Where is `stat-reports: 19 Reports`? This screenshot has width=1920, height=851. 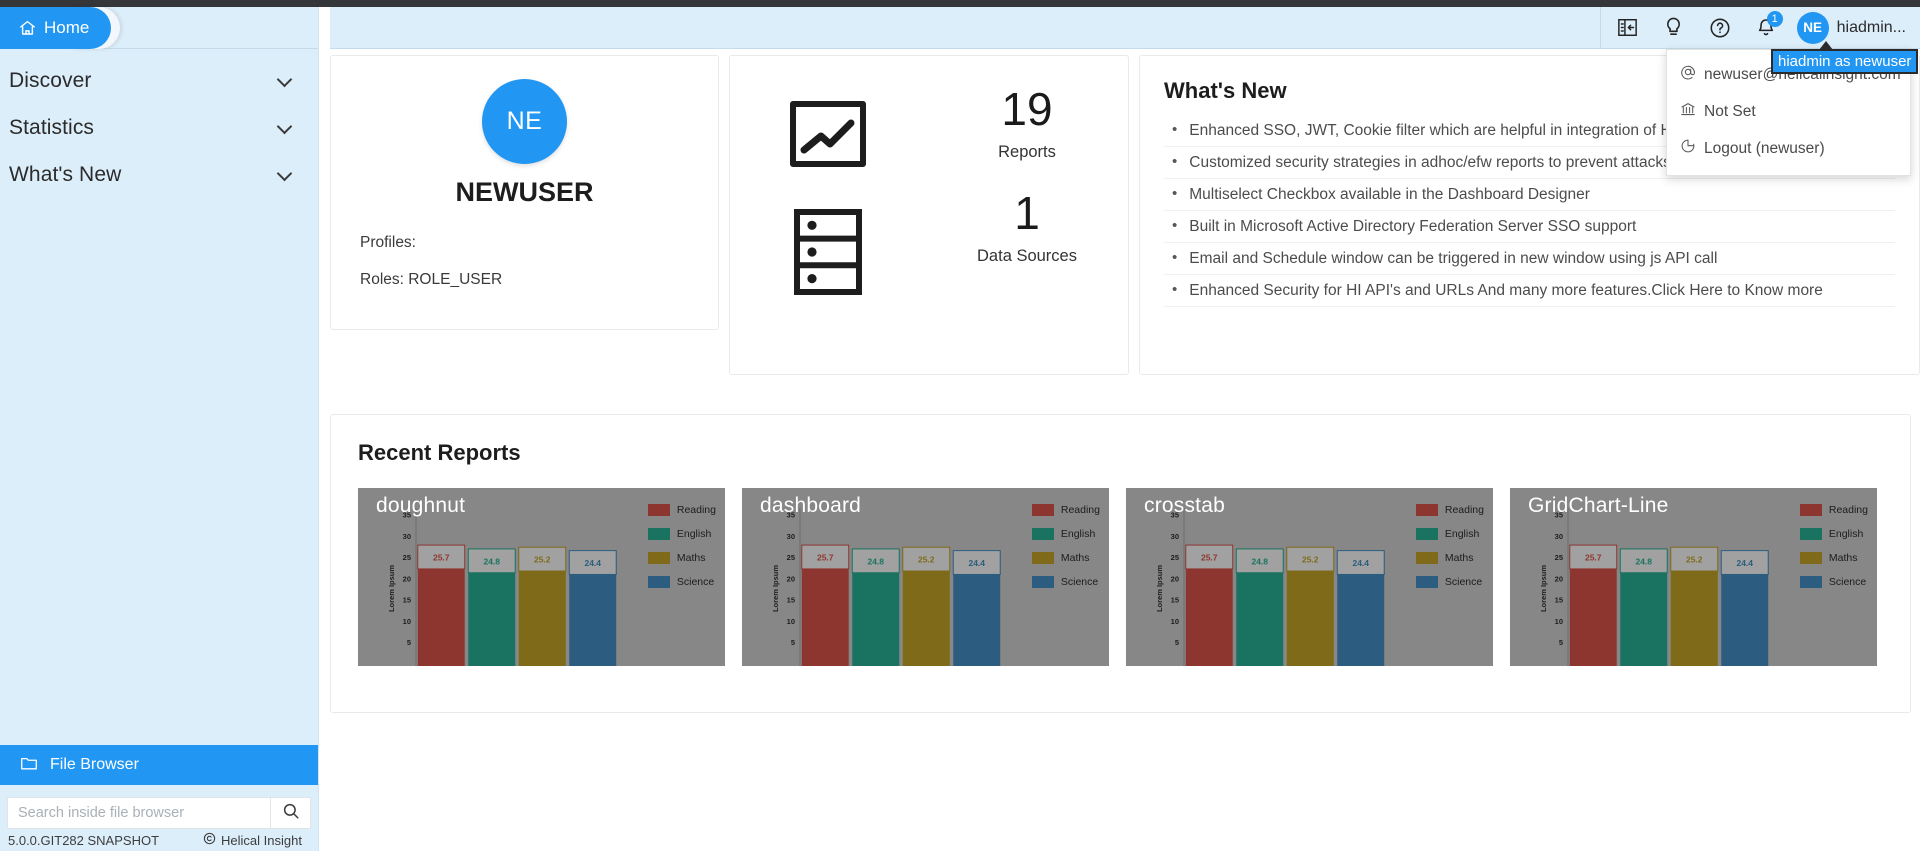
stat-reports: 19 Reports is located at coordinates (1027, 124).